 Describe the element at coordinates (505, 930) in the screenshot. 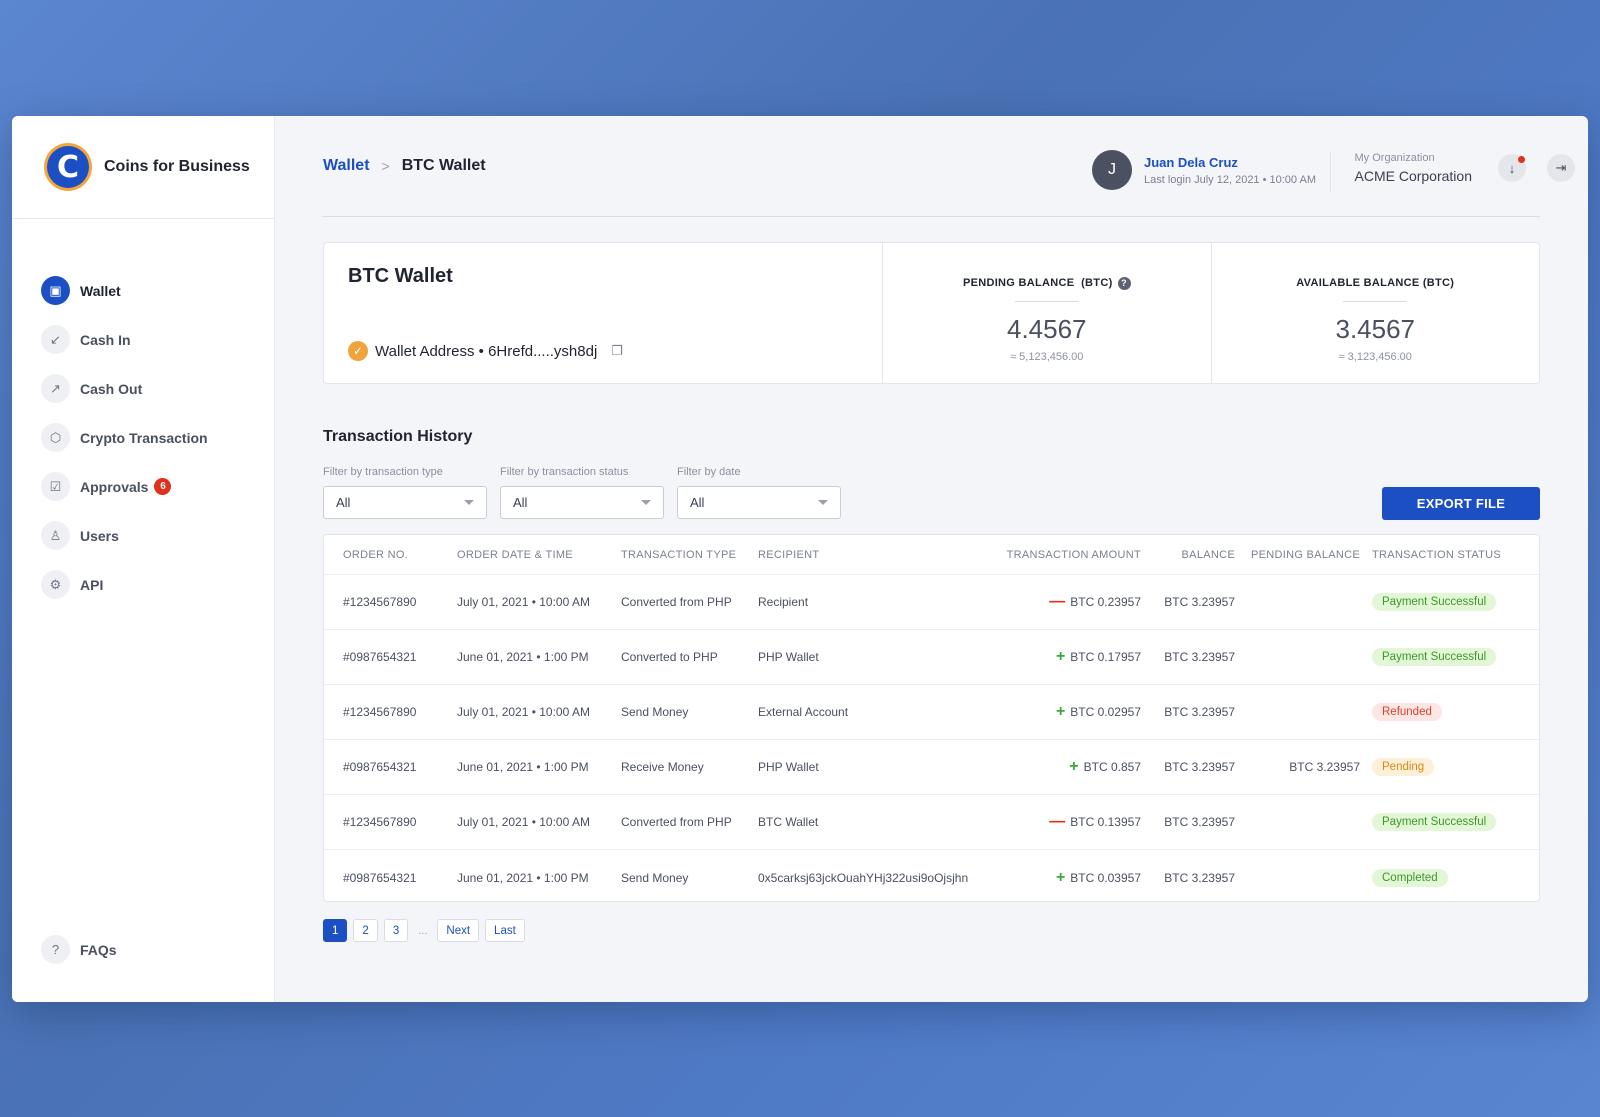

I see `last-page-button: Last` at that location.